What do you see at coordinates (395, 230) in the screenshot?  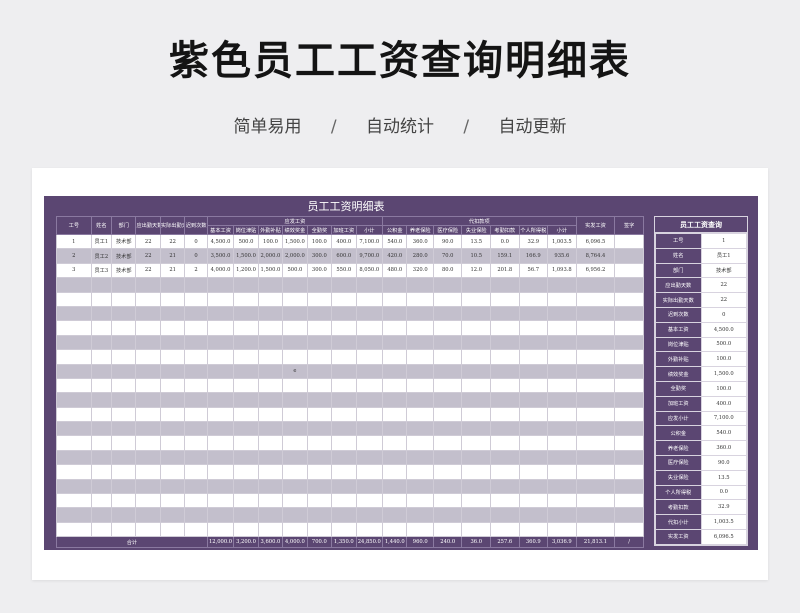 I see `header-deduct-col: 公积金` at bounding box center [395, 230].